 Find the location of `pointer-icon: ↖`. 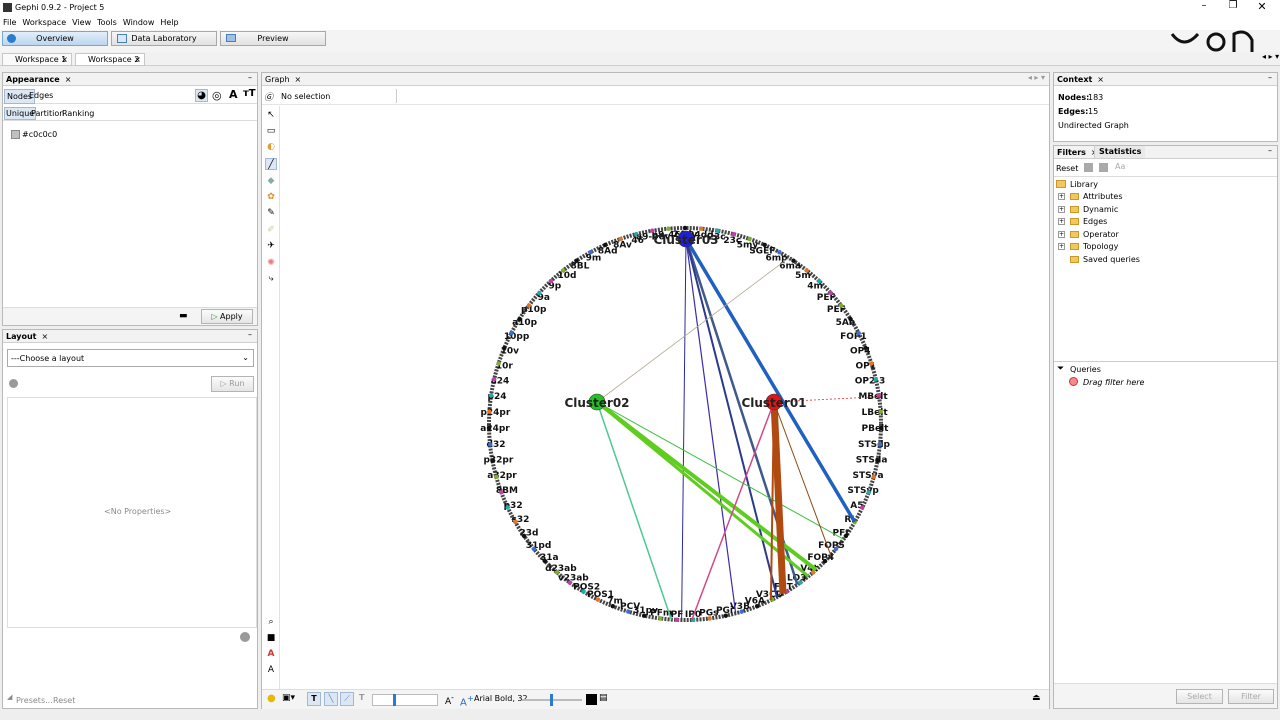

pointer-icon: ↖ is located at coordinates (271, 115).